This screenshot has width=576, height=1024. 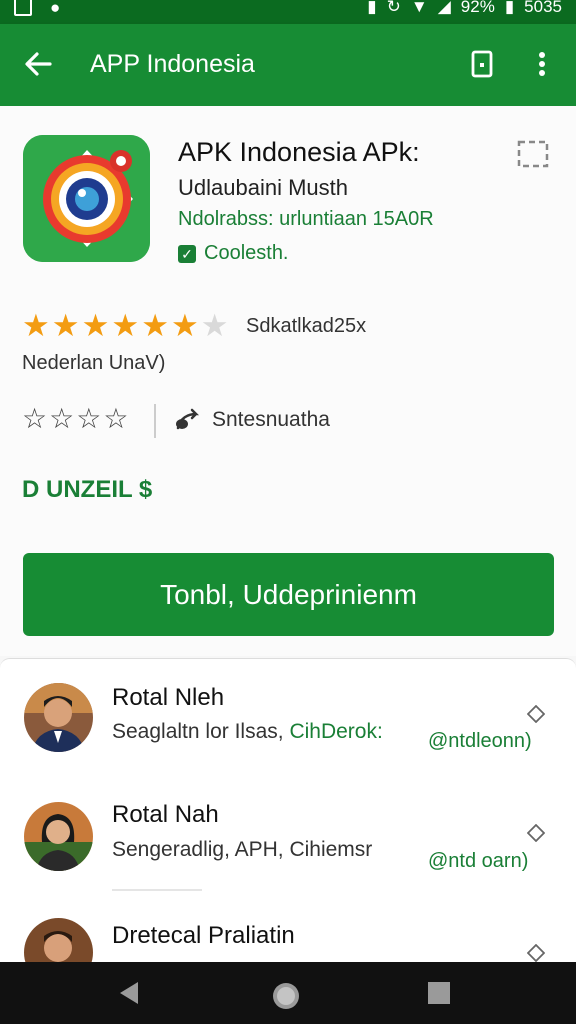 I want to click on review-text: Sengeradlig, APH, Cihiemsr, so click(x=242, y=849).